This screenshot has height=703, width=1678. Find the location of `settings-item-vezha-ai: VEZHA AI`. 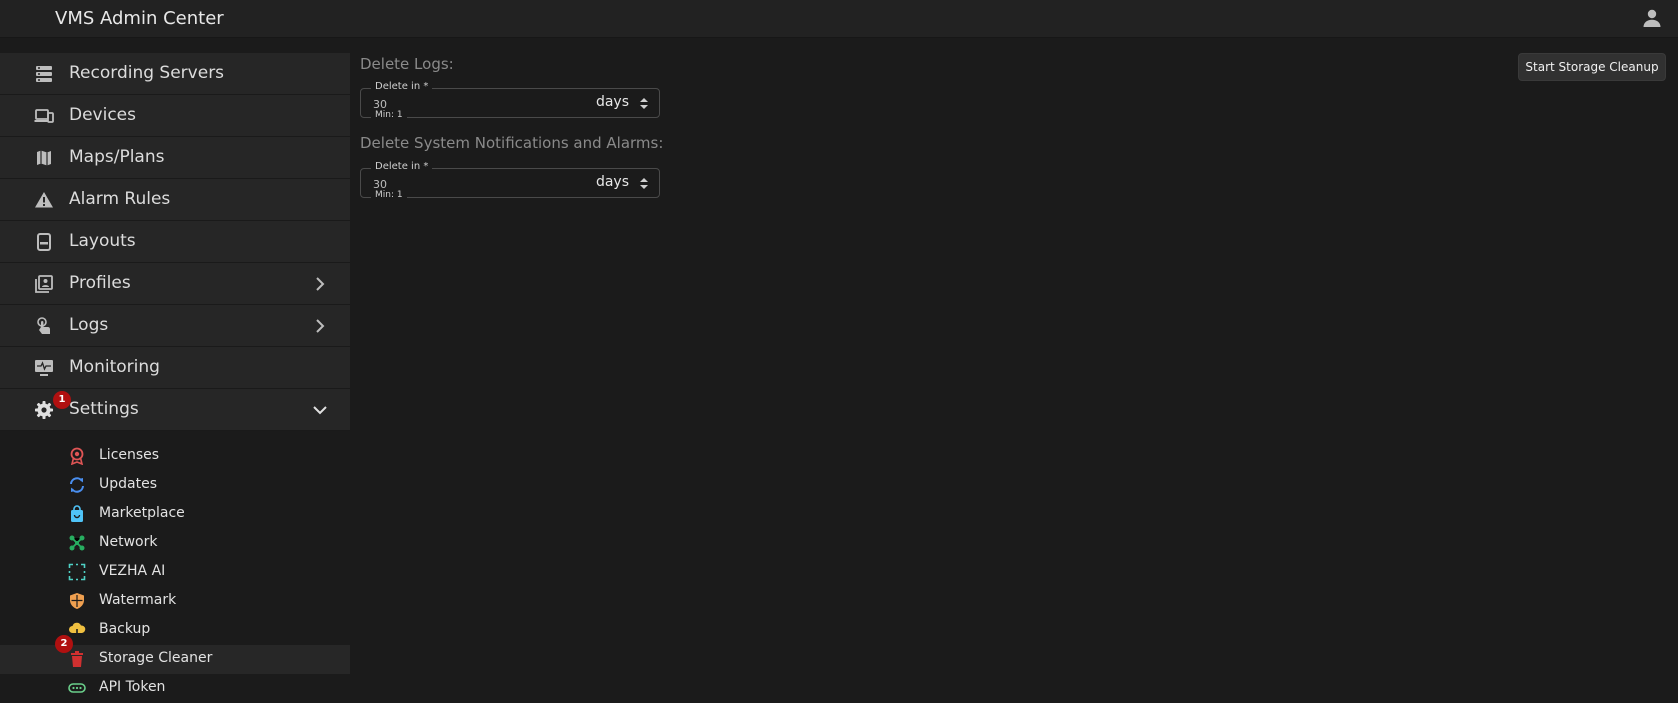

settings-item-vezha-ai: VEZHA AI is located at coordinates (175, 572).